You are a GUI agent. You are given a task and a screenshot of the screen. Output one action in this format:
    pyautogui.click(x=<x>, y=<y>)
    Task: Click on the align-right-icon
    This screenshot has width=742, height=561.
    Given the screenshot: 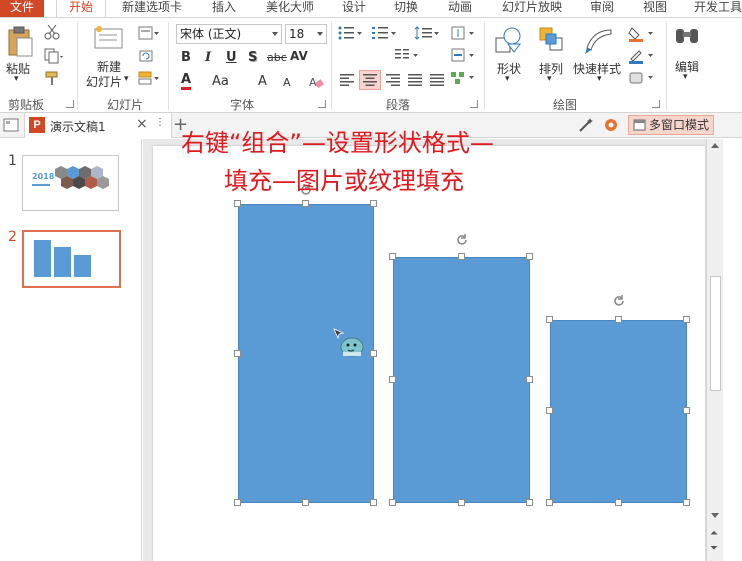 What is the action you would take?
    pyautogui.click(x=393, y=80)
    